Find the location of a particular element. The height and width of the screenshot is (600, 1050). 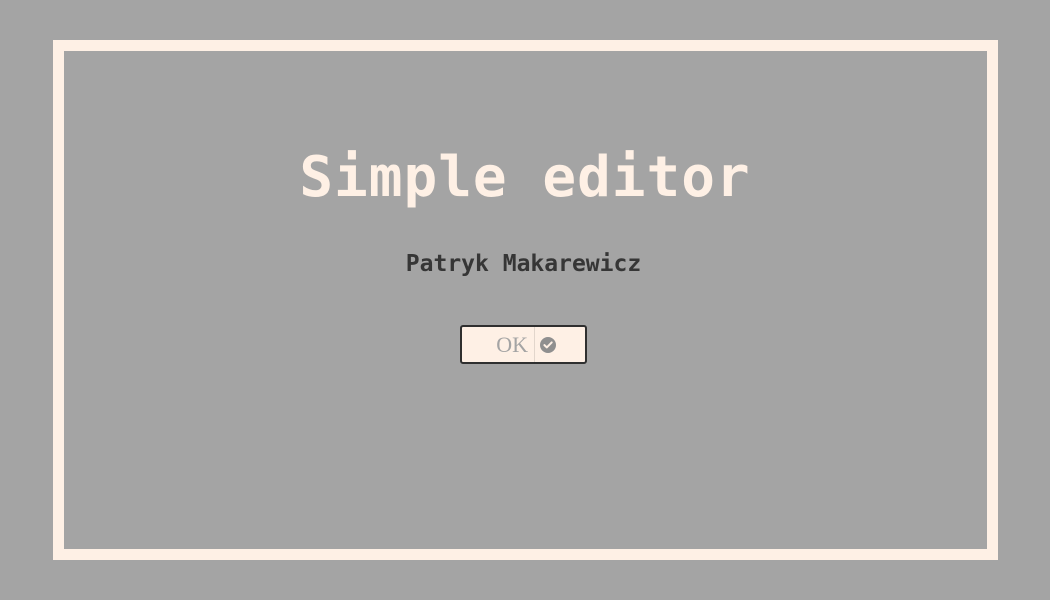

author-name: Patryk Makarewicz is located at coordinates (523, 264).